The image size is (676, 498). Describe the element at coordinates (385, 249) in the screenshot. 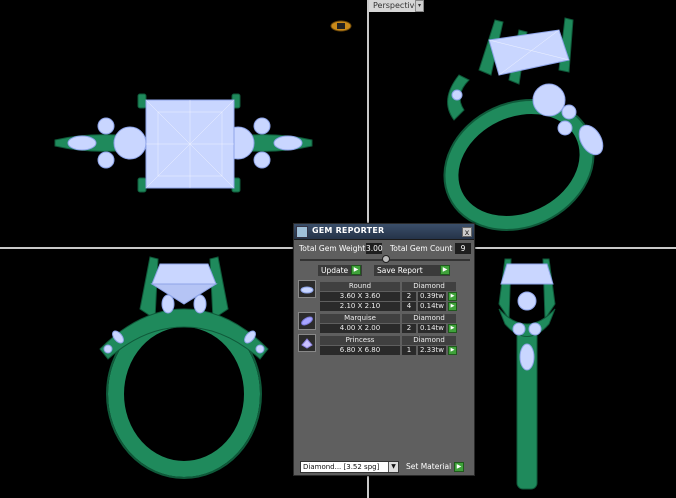

I see `gem-summary: Total Gem Weight 3.00 Total Gem Count 9` at that location.